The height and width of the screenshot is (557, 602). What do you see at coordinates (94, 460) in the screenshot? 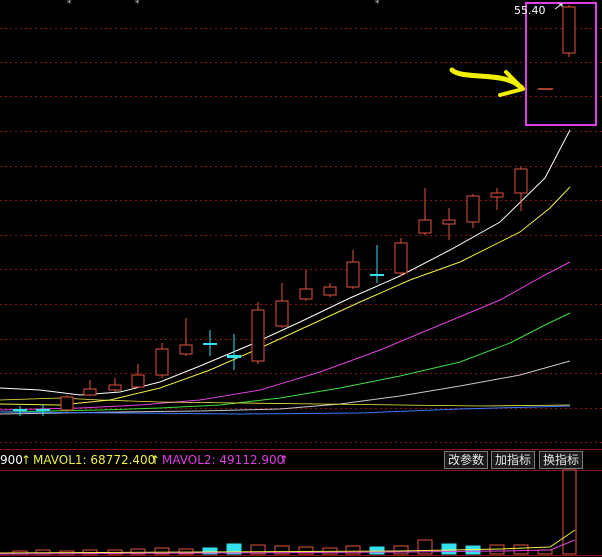
I see `mavol1-label: MAVOL1: 68772.400` at bounding box center [94, 460].